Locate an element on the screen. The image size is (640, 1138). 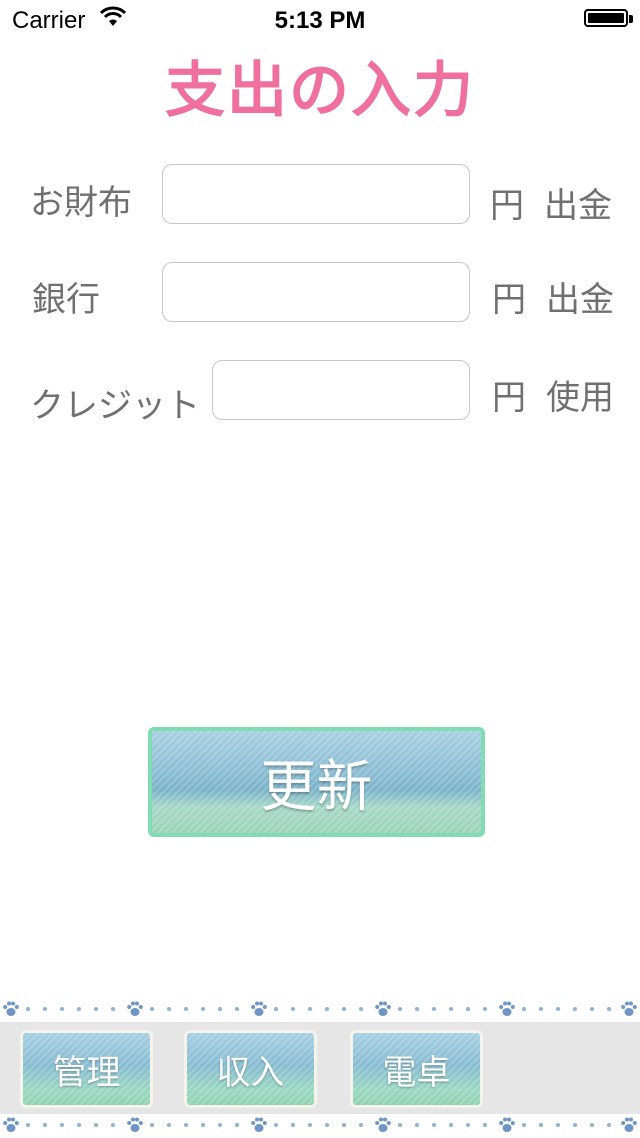
paw-border-bottom is located at coordinates (320, 1125).